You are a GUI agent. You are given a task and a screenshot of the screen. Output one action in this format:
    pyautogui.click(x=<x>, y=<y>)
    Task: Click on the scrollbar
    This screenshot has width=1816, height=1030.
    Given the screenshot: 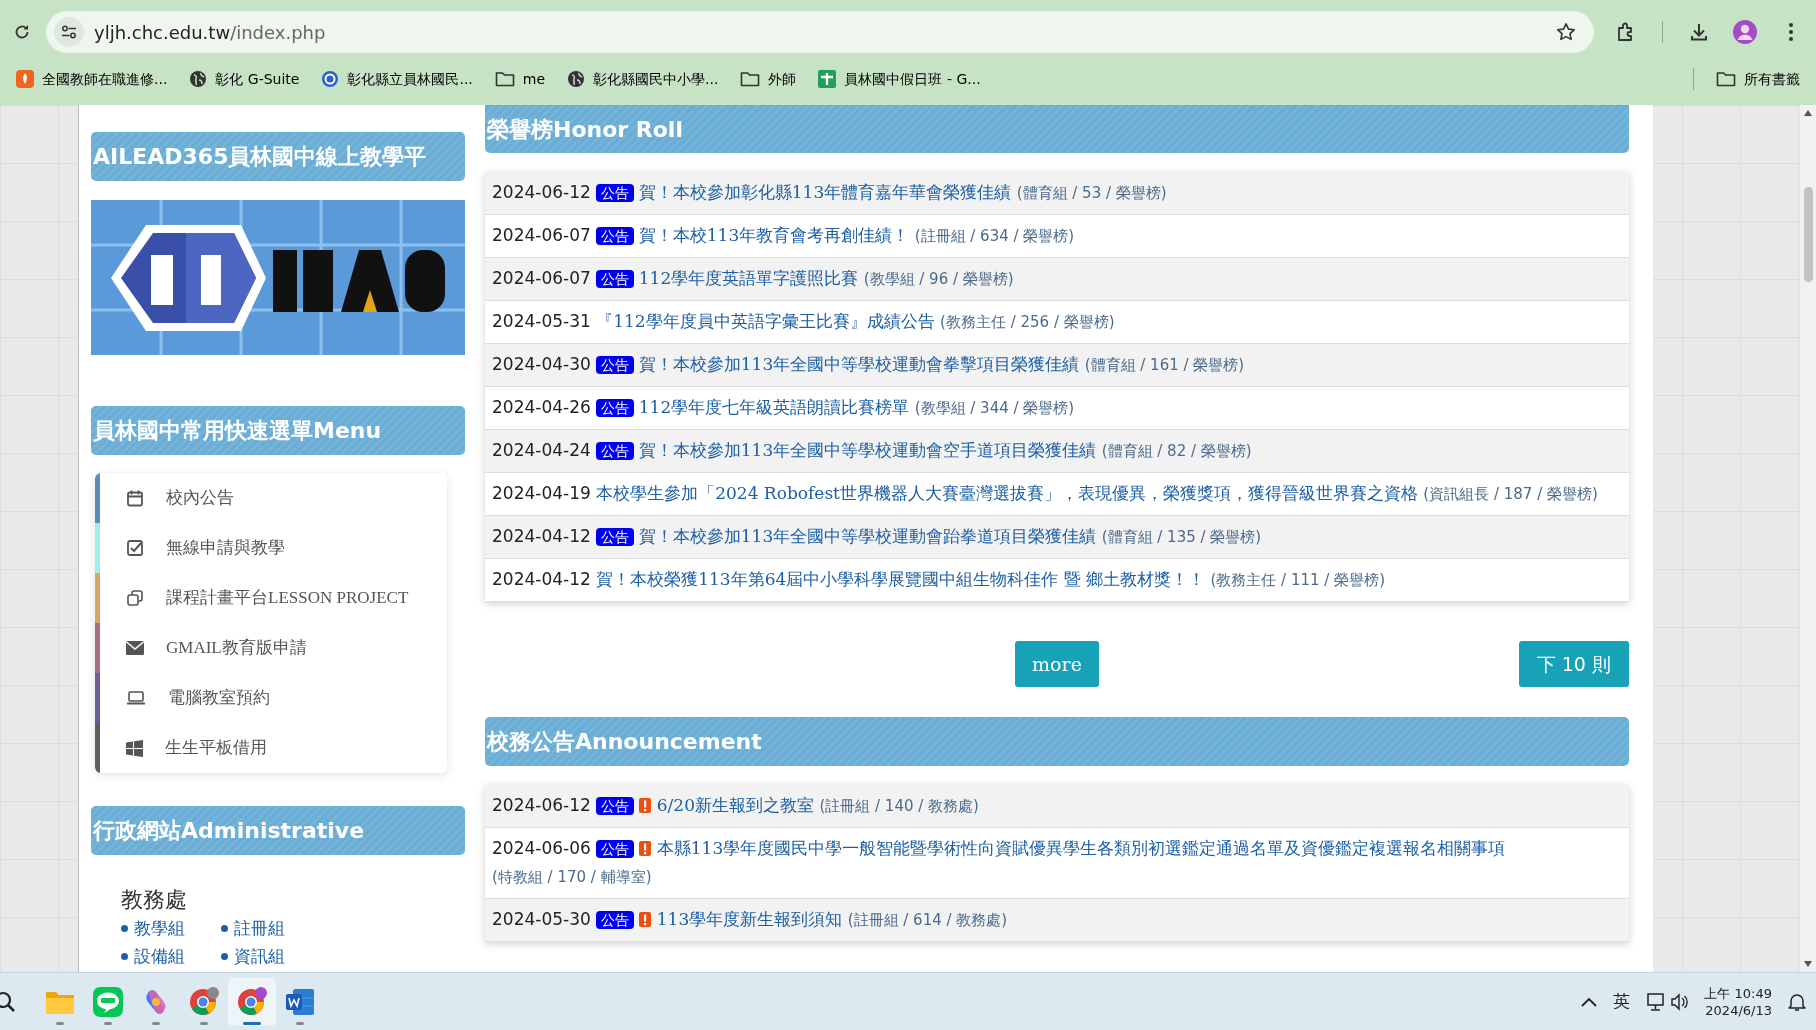 What is the action you would take?
    pyautogui.click(x=1808, y=538)
    